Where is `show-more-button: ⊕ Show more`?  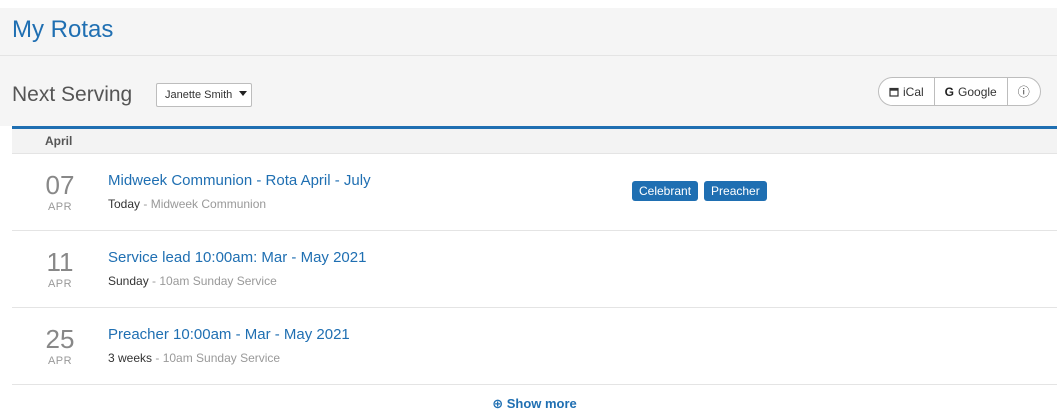 show-more-button: ⊕ Show more is located at coordinates (534, 404).